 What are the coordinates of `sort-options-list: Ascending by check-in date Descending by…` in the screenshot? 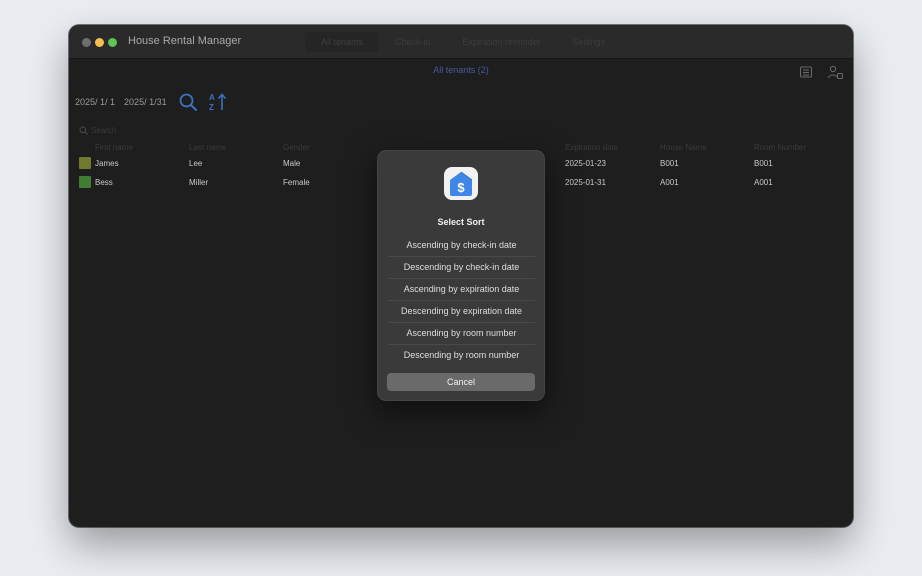 It's located at (461, 300).